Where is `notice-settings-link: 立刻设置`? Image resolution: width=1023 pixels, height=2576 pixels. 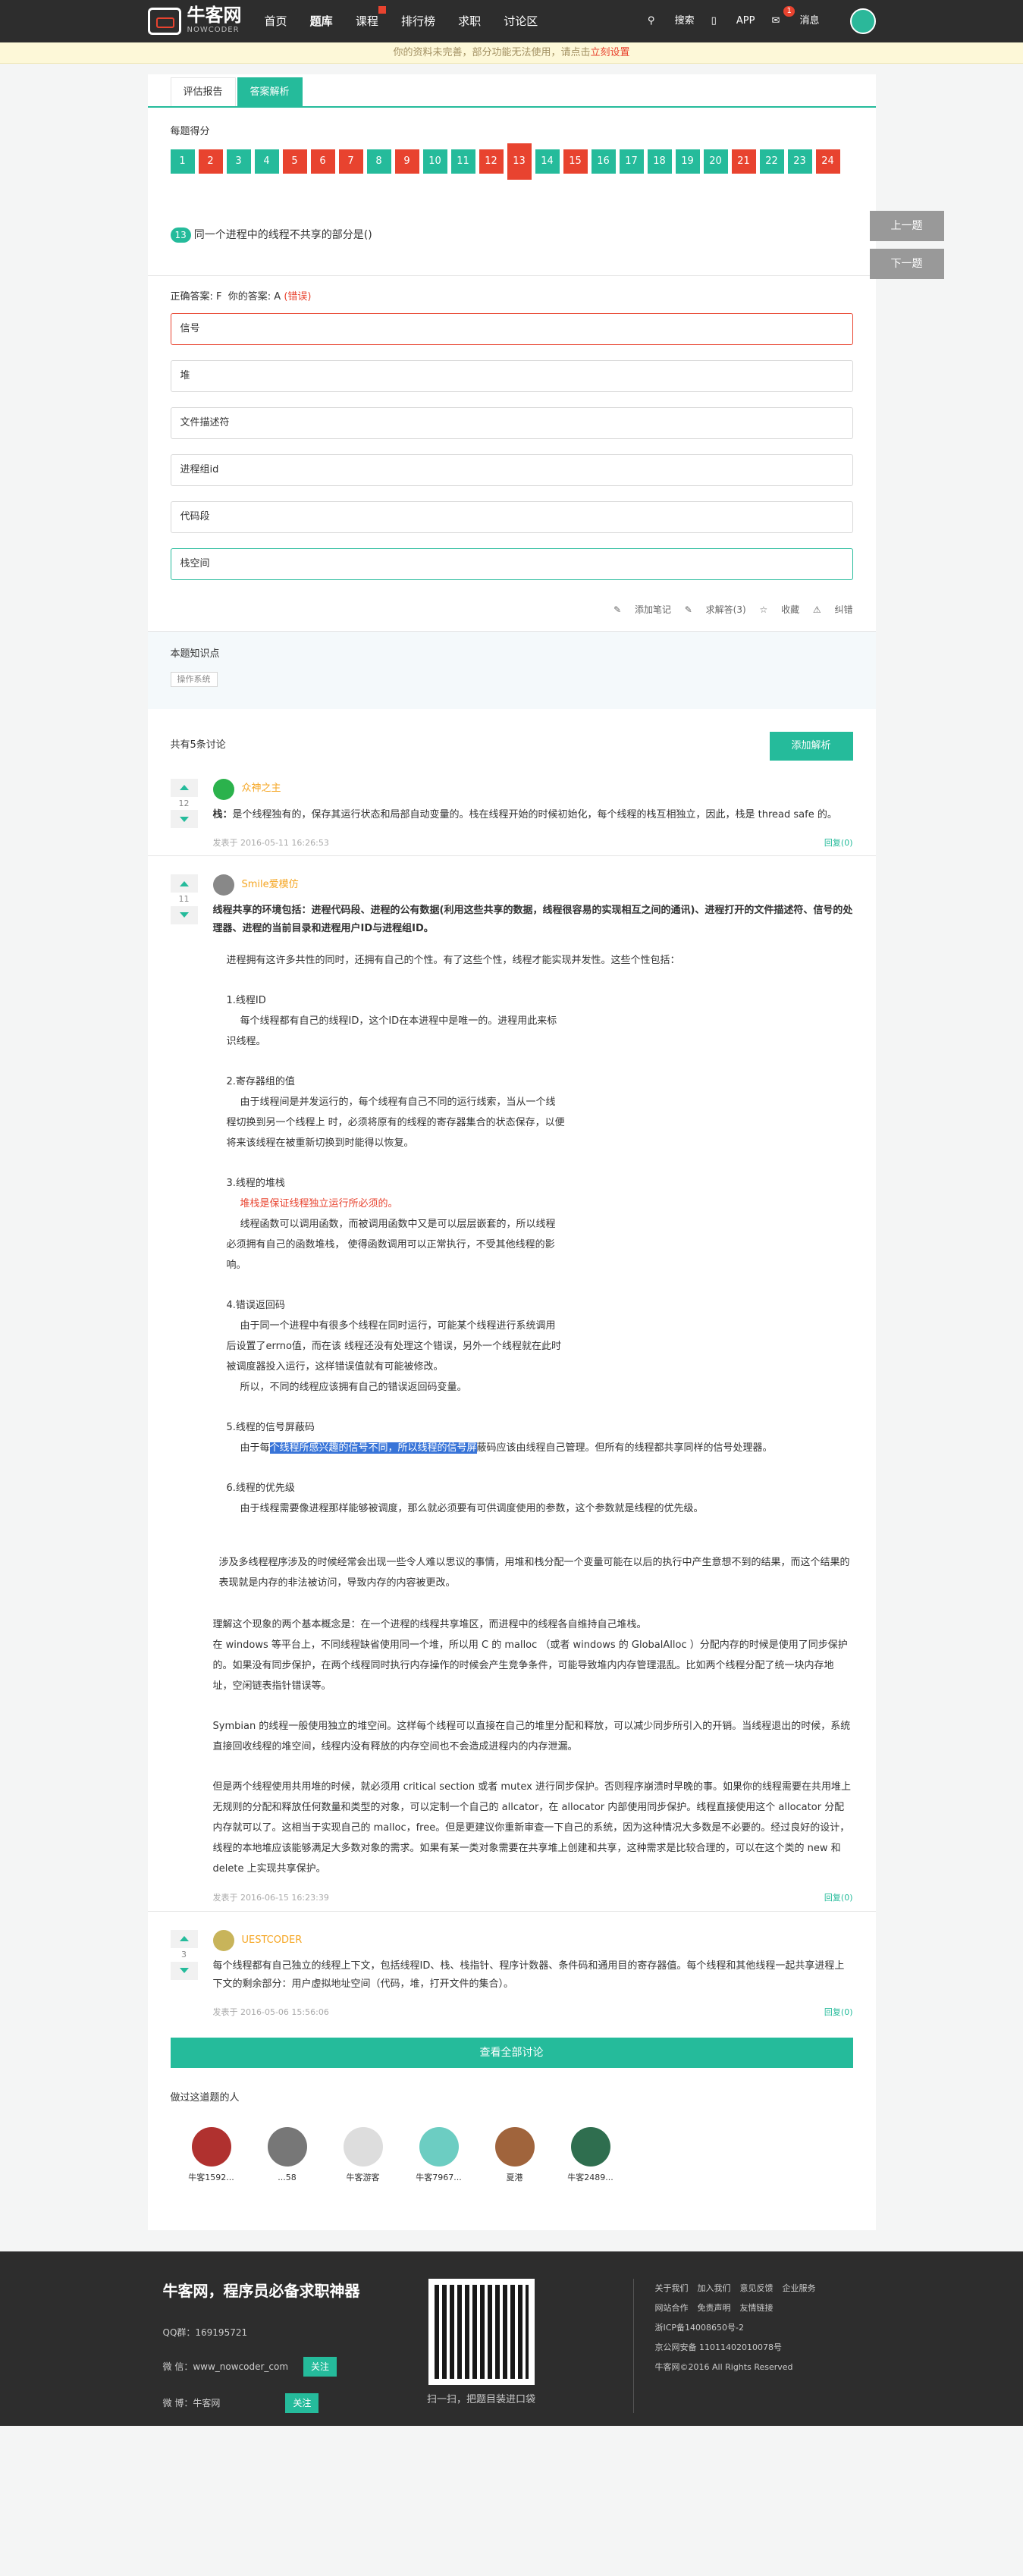 notice-settings-link: 立刻设置 is located at coordinates (610, 52).